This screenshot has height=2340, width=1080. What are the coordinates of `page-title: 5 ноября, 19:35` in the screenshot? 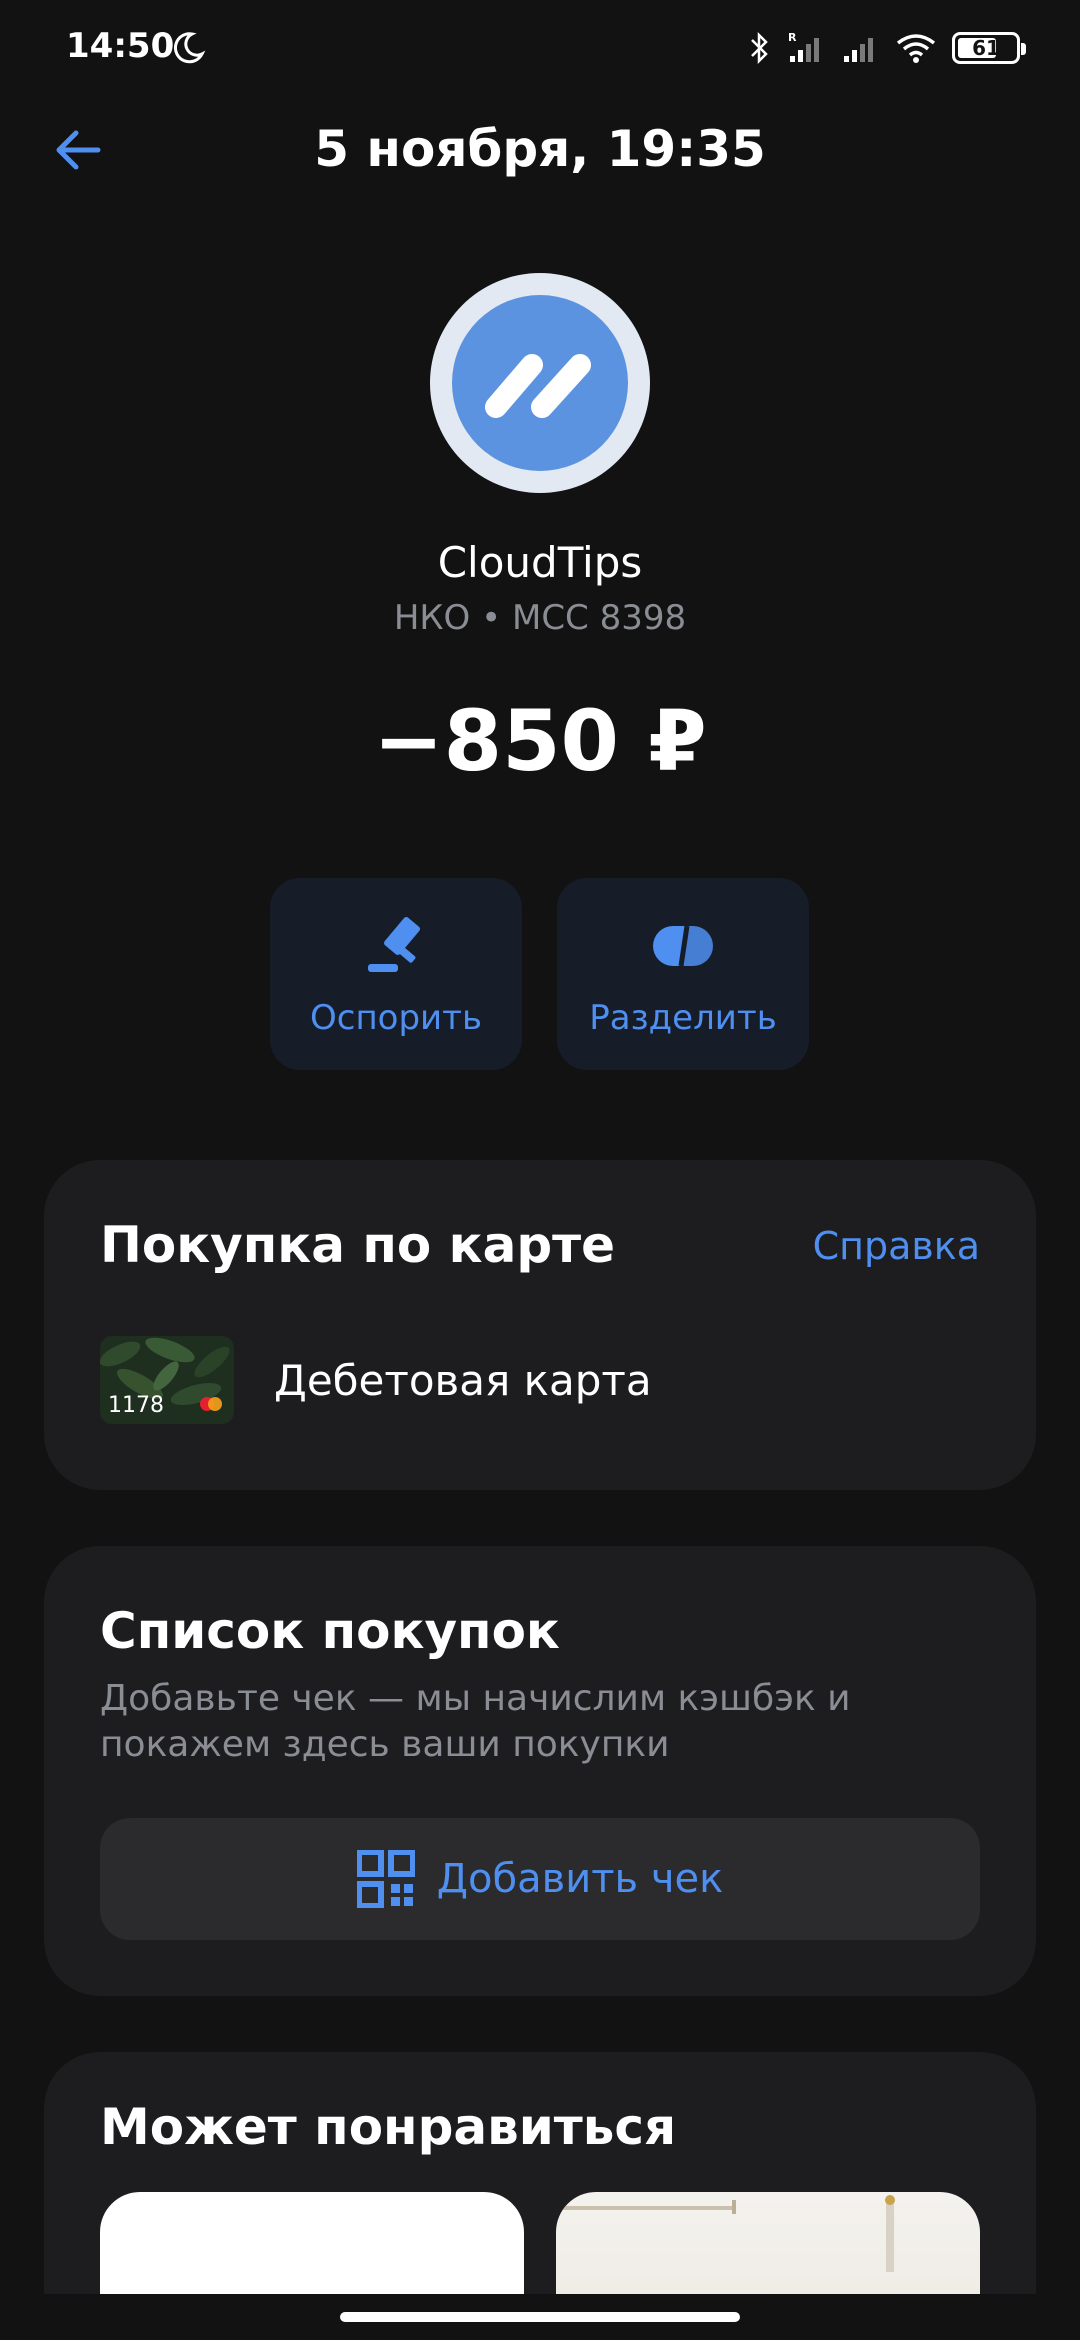 It's located at (540, 149).